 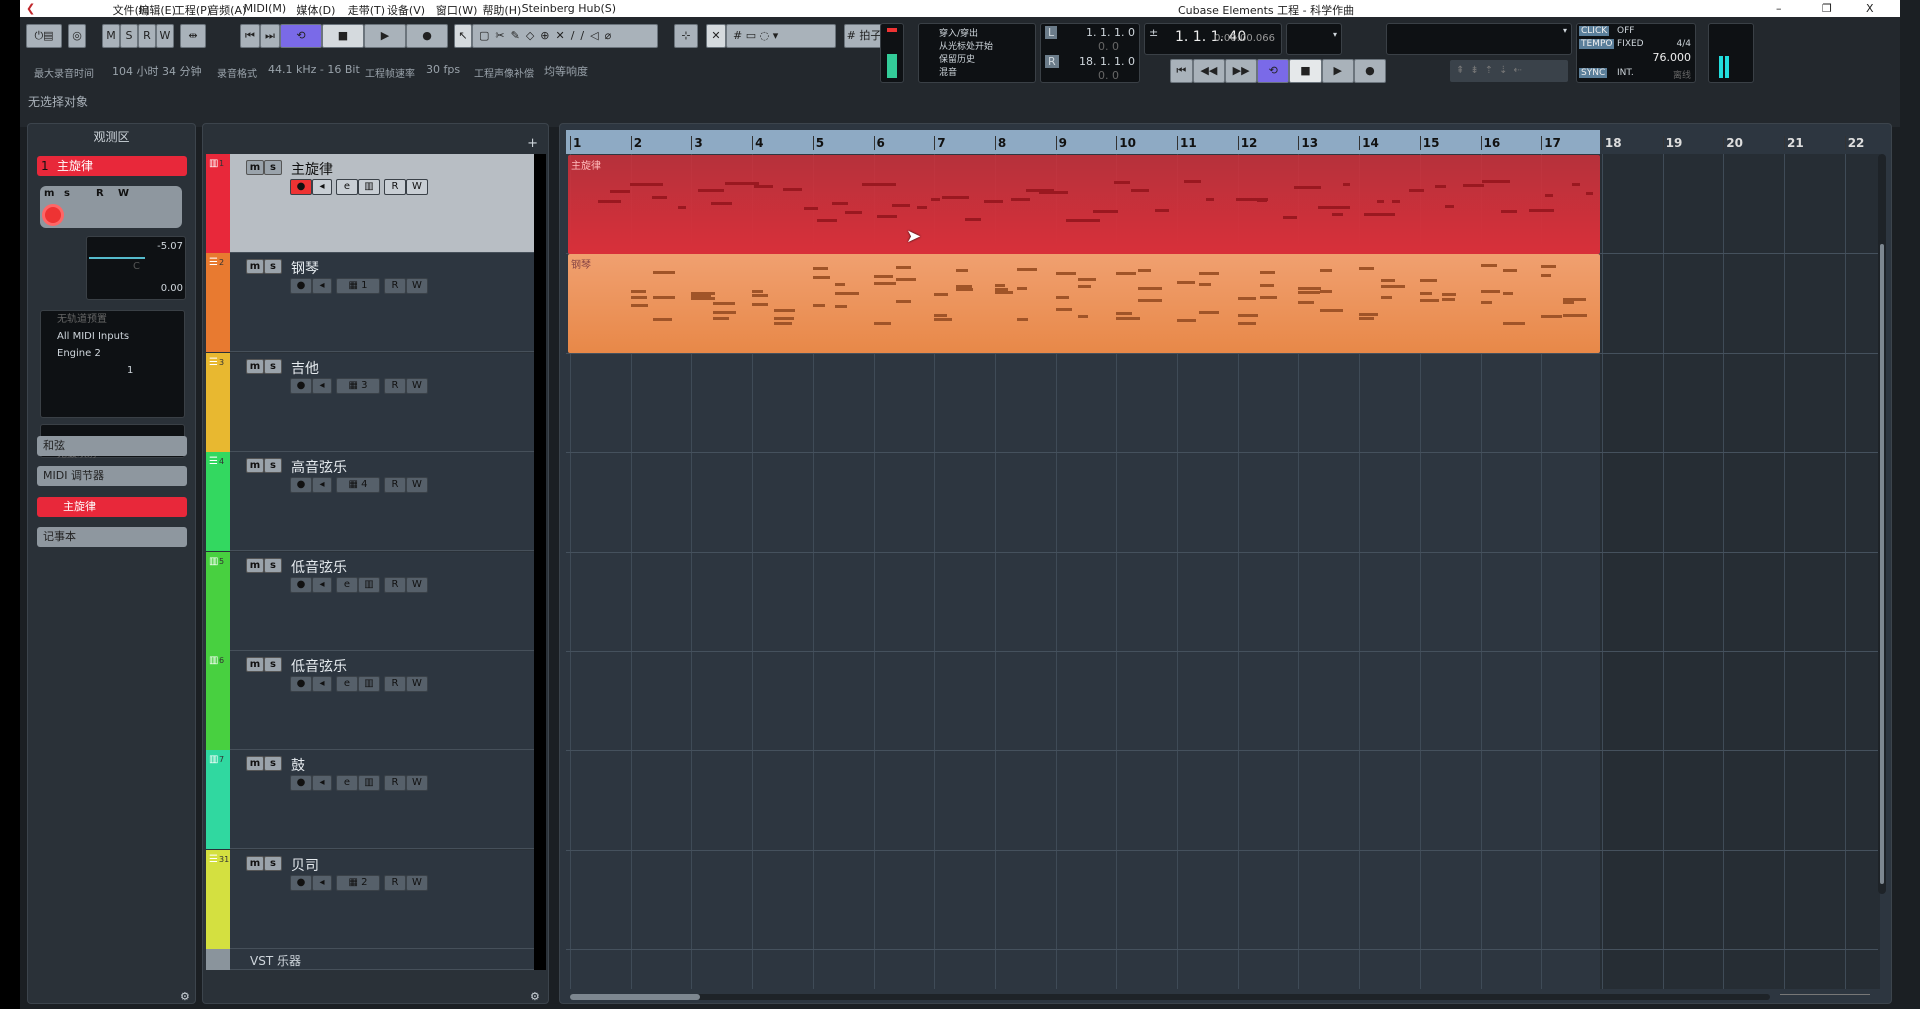 I want to click on midi-input: All MIDI Inputs, so click(x=120, y=336).